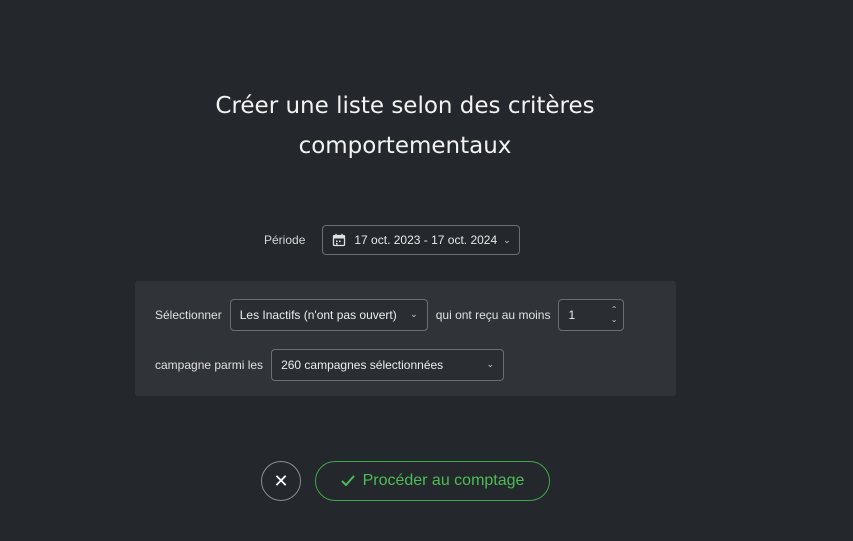 The image size is (853, 541). I want to click on campaigns-select: 260 campagnes sélectionnées ⌄, so click(388, 364).